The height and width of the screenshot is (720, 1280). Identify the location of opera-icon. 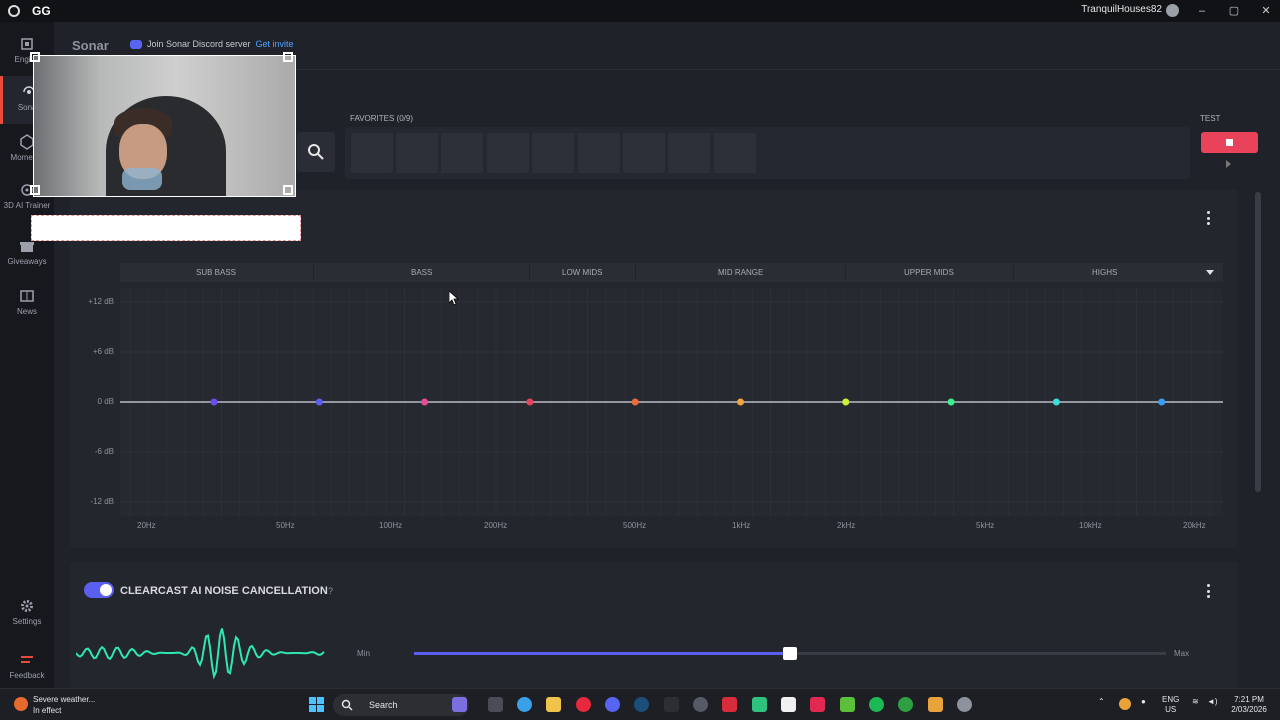
(583, 704).